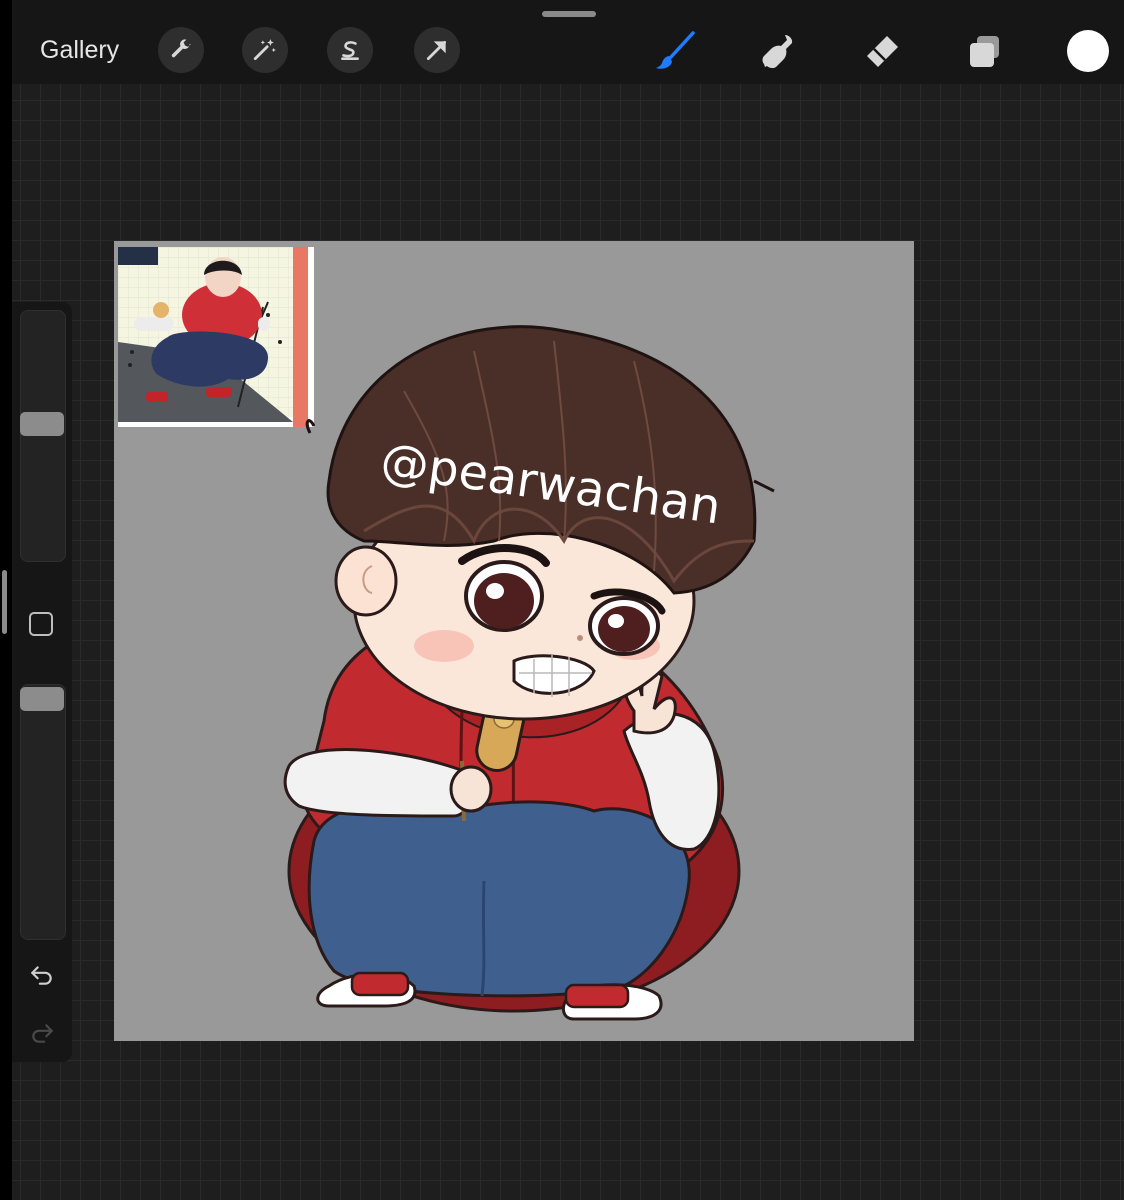 The height and width of the screenshot is (1200, 1124). I want to click on redo-icon, so click(42, 1033).